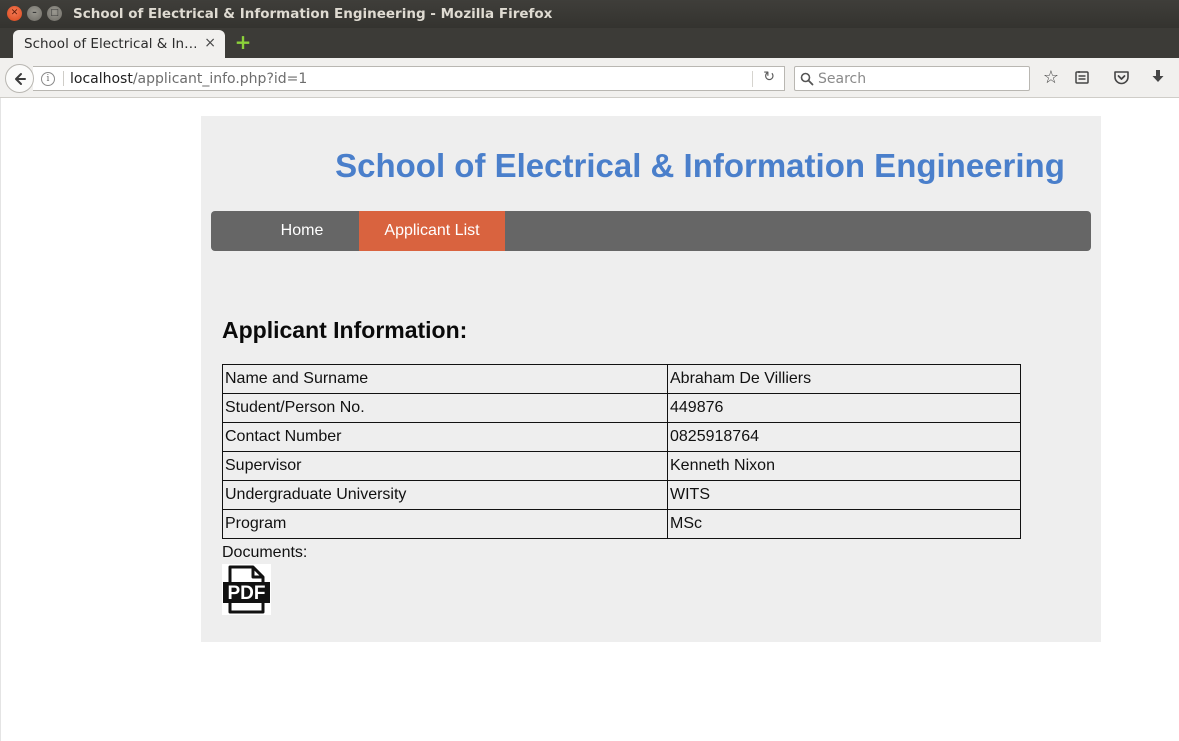  I want to click on window-maximize-button: □, so click(54, 13).